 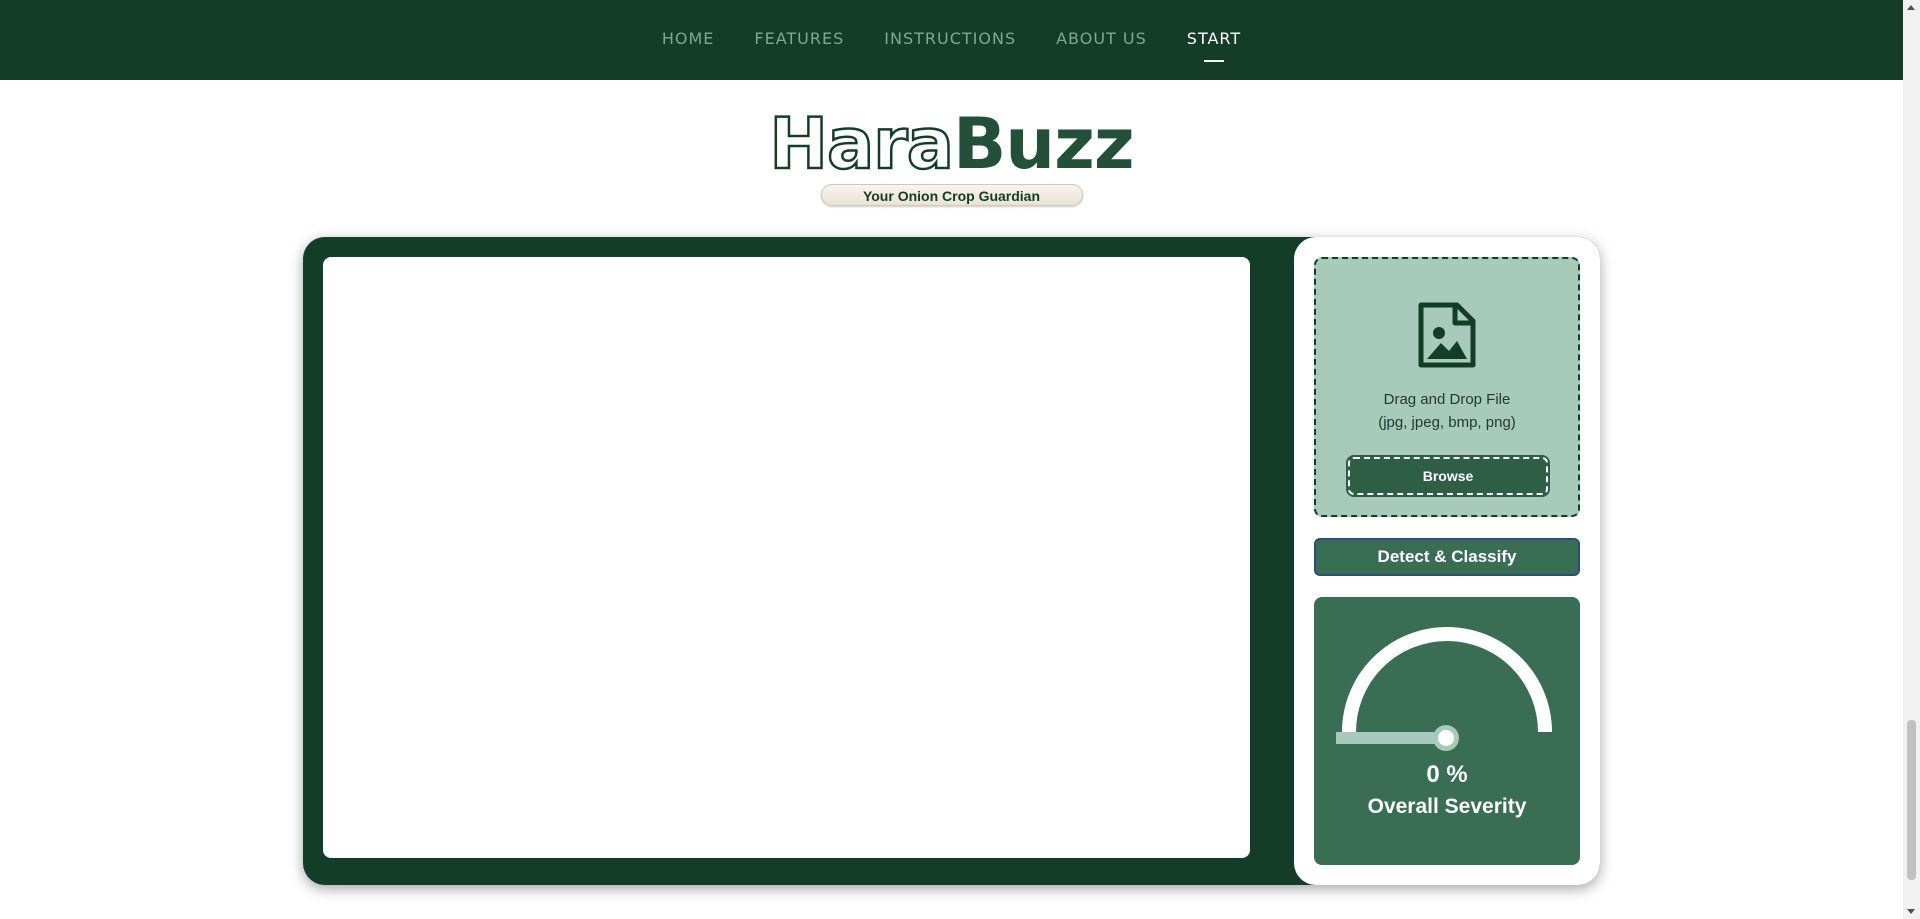 I want to click on scroll-thumb, so click(x=1911, y=800).